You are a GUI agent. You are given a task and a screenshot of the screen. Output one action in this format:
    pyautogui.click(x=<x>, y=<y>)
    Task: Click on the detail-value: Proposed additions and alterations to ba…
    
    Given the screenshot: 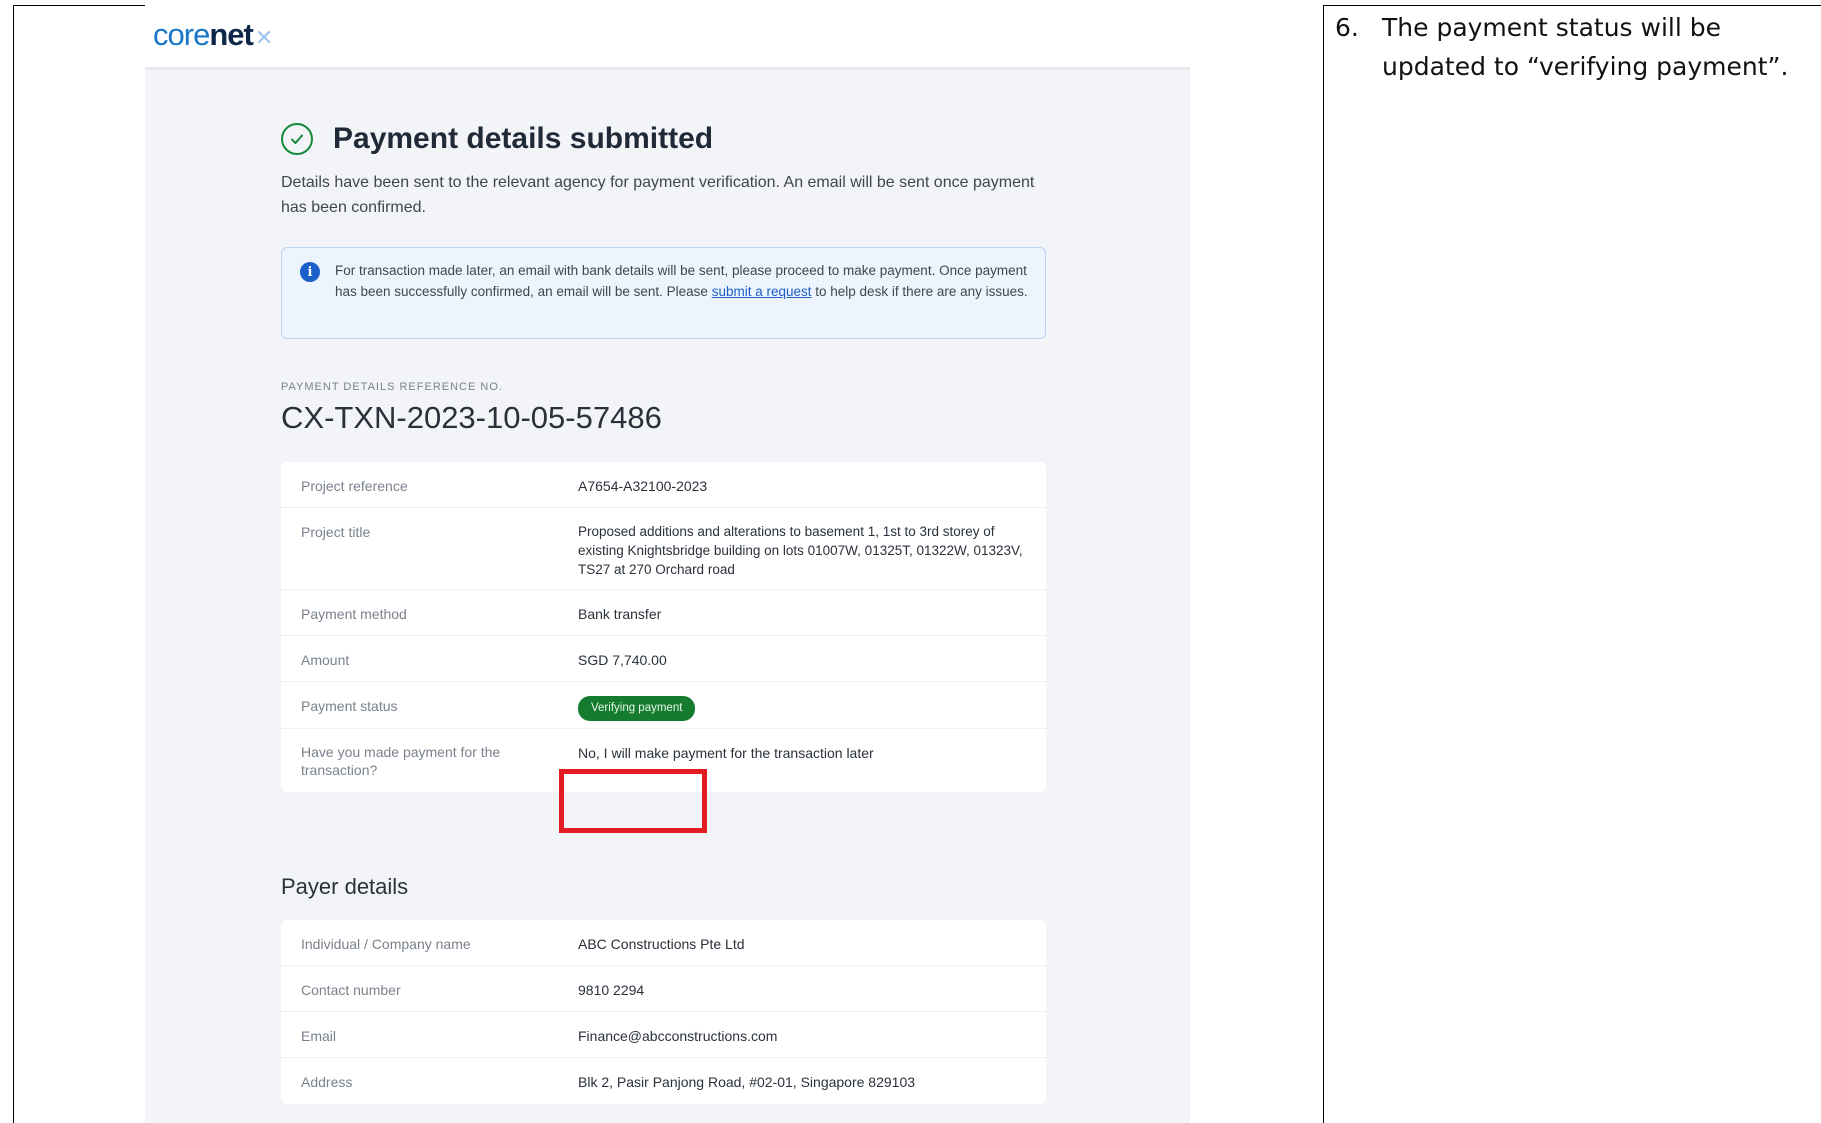 What is the action you would take?
    pyautogui.click(x=800, y=550)
    